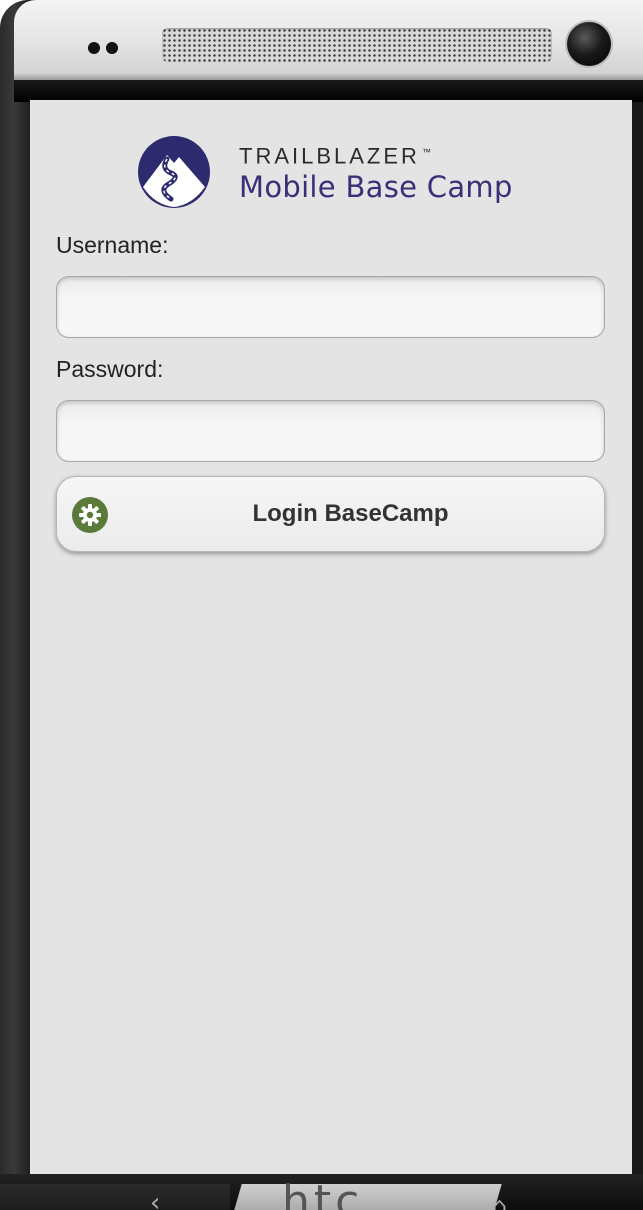  I want to click on mountain-trail-logo-icon, so click(174, 172).